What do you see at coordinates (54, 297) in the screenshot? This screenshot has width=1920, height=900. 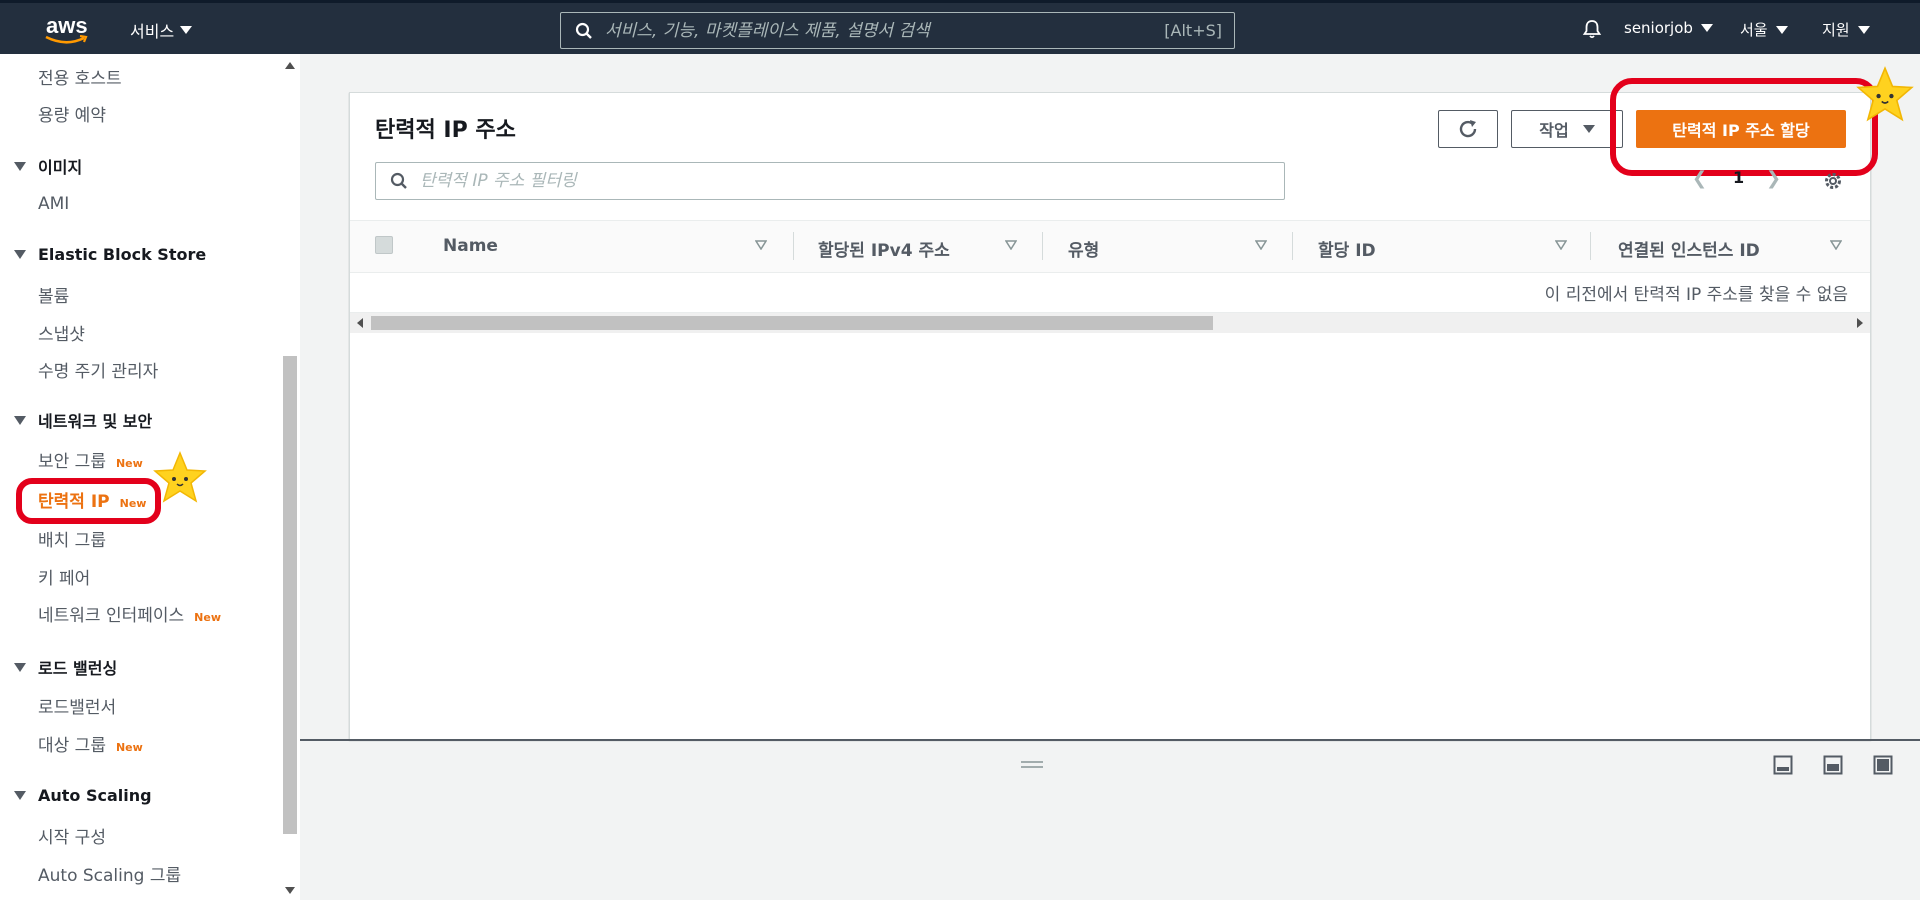 I see `sidebar-item-label: 볼륨` at bounding box center [54, 297].